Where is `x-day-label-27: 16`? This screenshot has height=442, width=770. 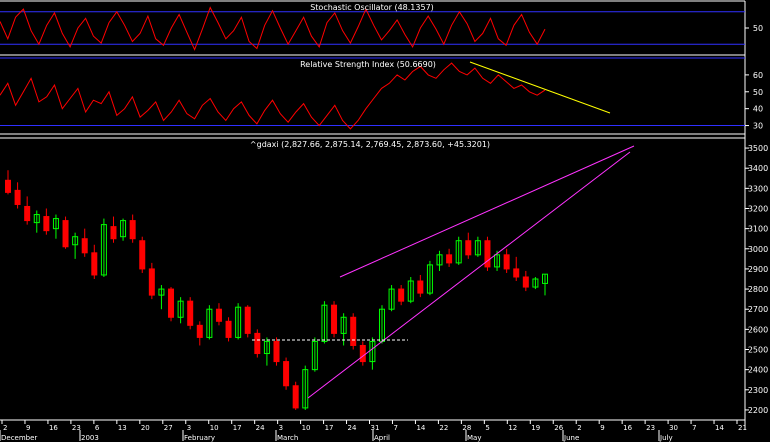 x-day-label-27: 16 is located at coordinates (627, 428).